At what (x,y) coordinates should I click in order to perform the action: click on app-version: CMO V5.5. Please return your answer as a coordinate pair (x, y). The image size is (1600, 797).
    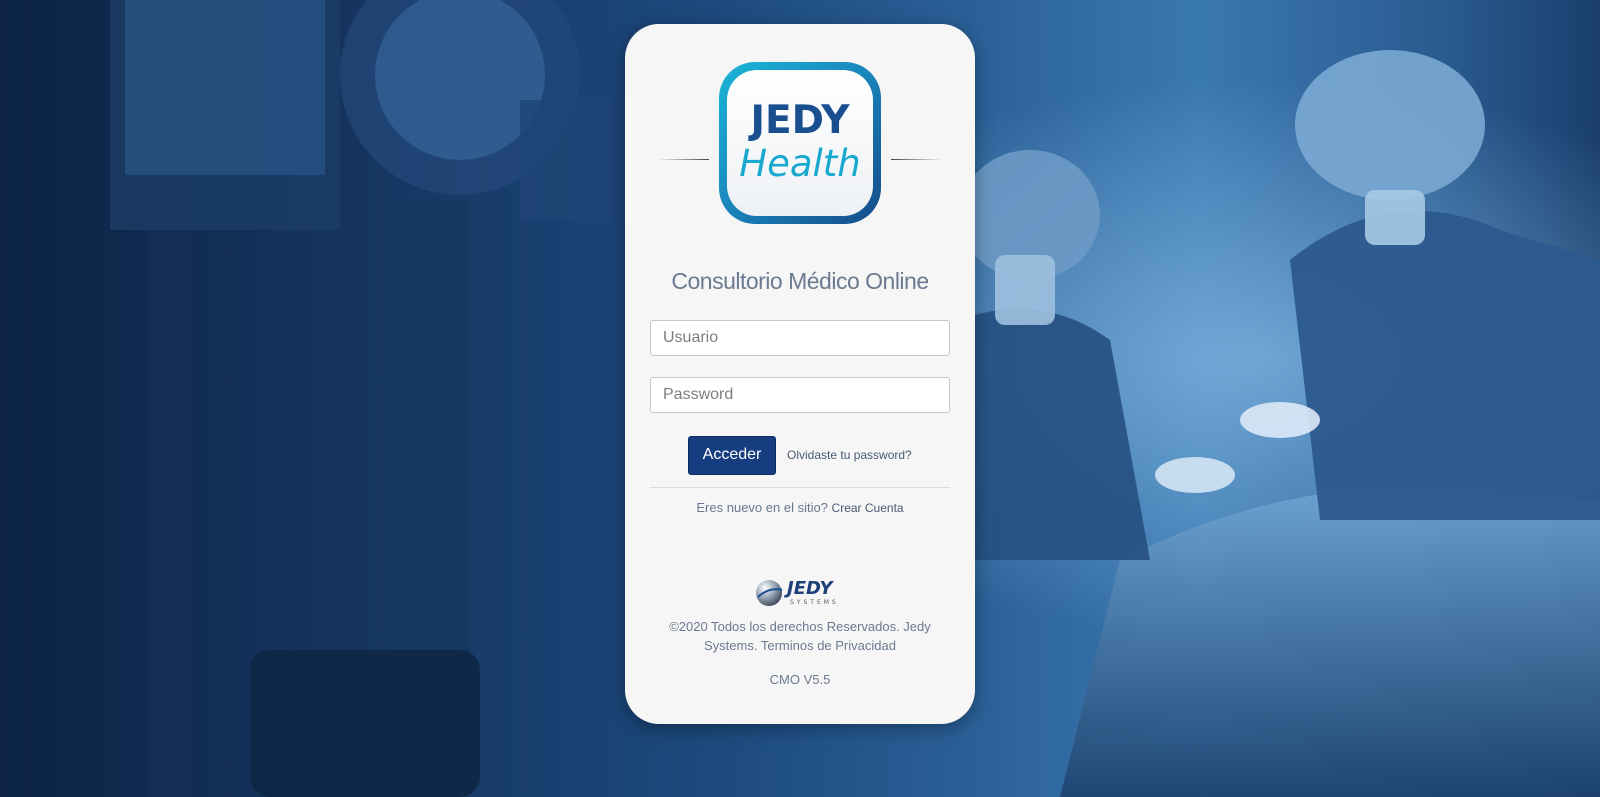
    Looking at the image, I should click on (800, 679).